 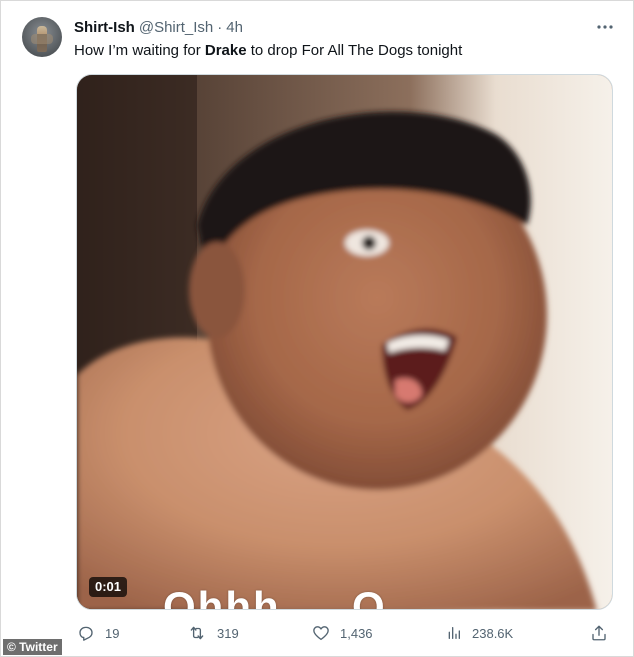 What do you see at coordinates (225, 50) in the screenshot?
I see `tweet-text-mention: Drake` at bounding box center [225, 50].